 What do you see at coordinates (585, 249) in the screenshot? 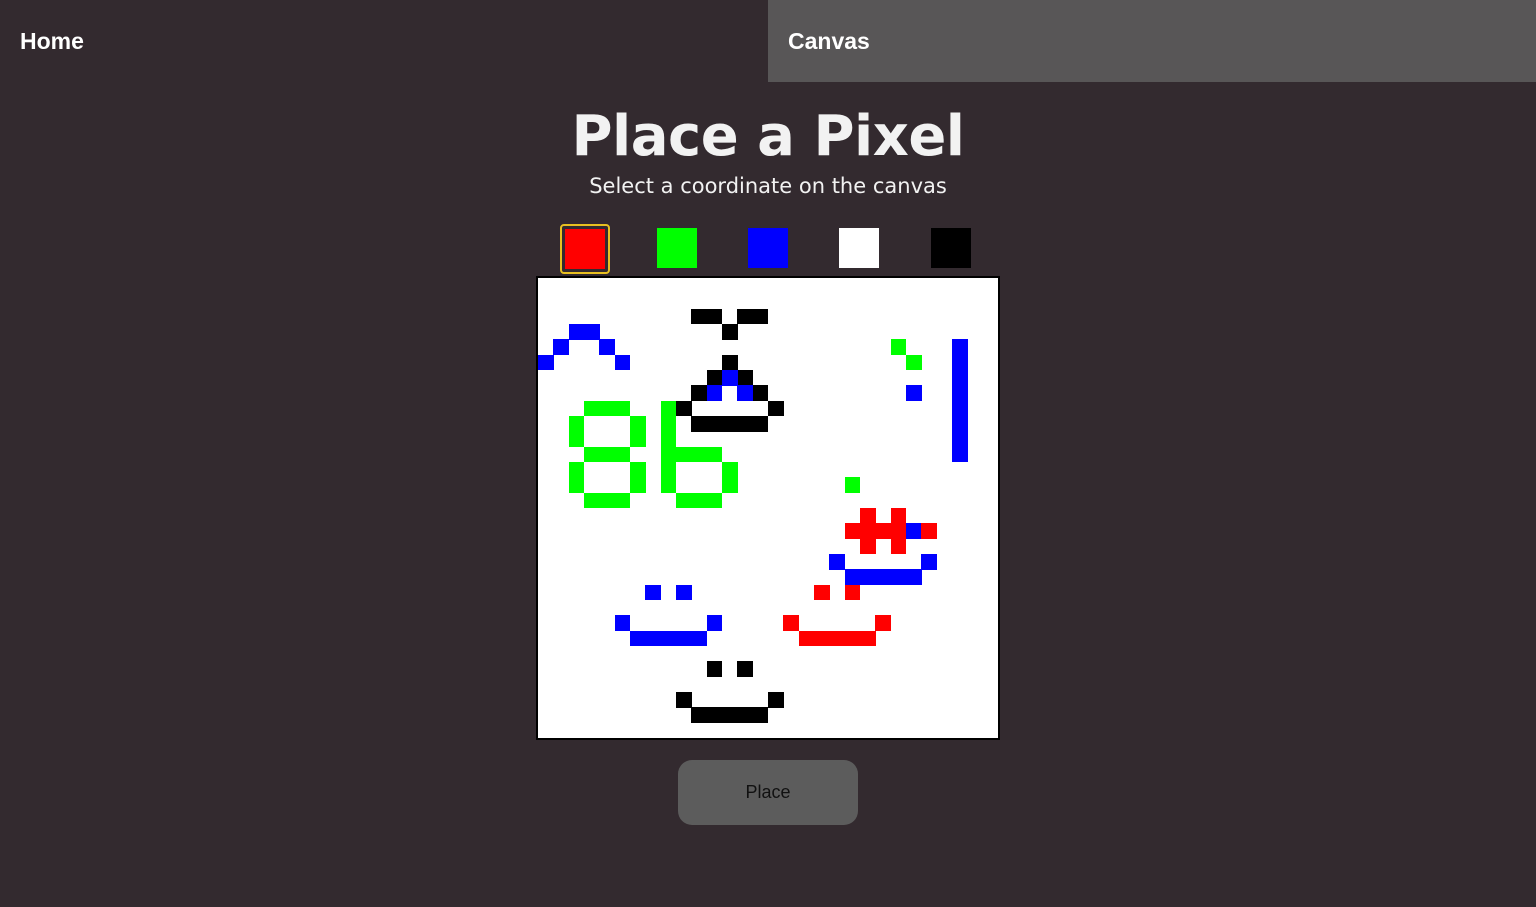
I see `swatch-red` at bounding box center [585, 249].